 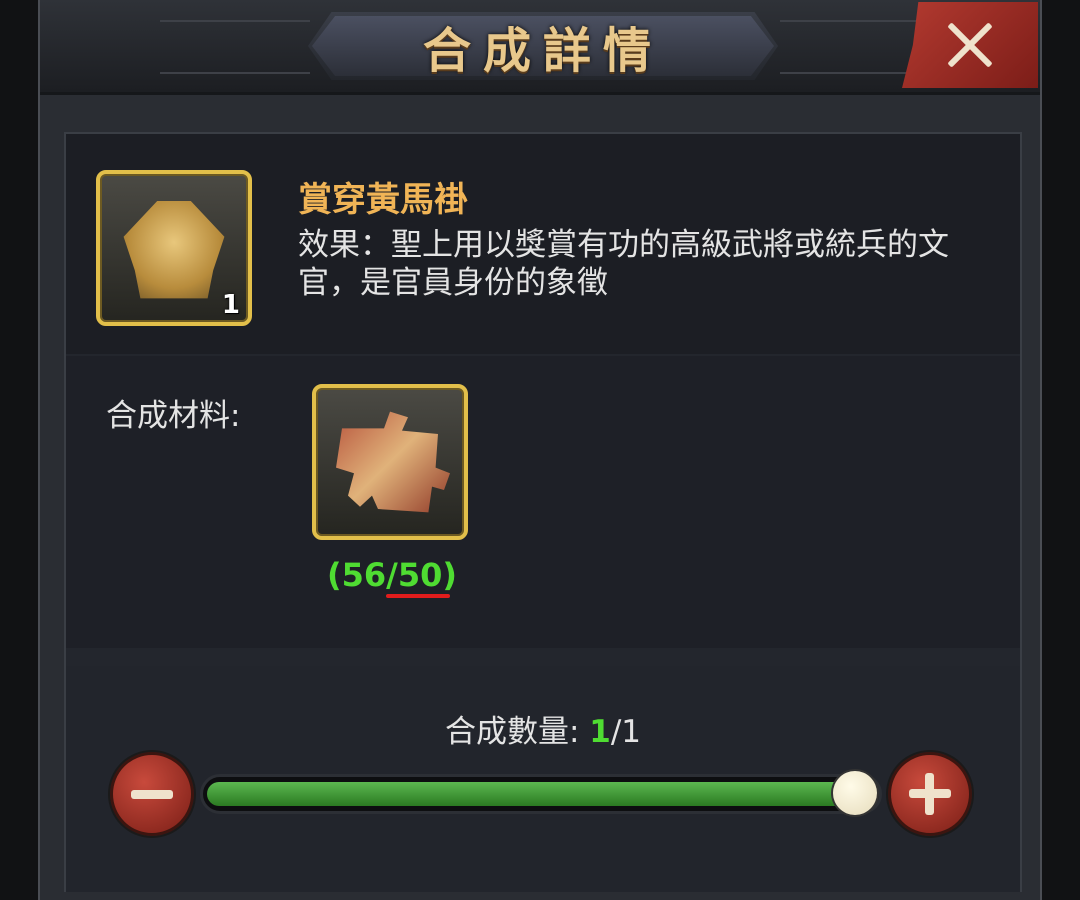 I want to click on item-slot: 1, so click(x=174, y=248).